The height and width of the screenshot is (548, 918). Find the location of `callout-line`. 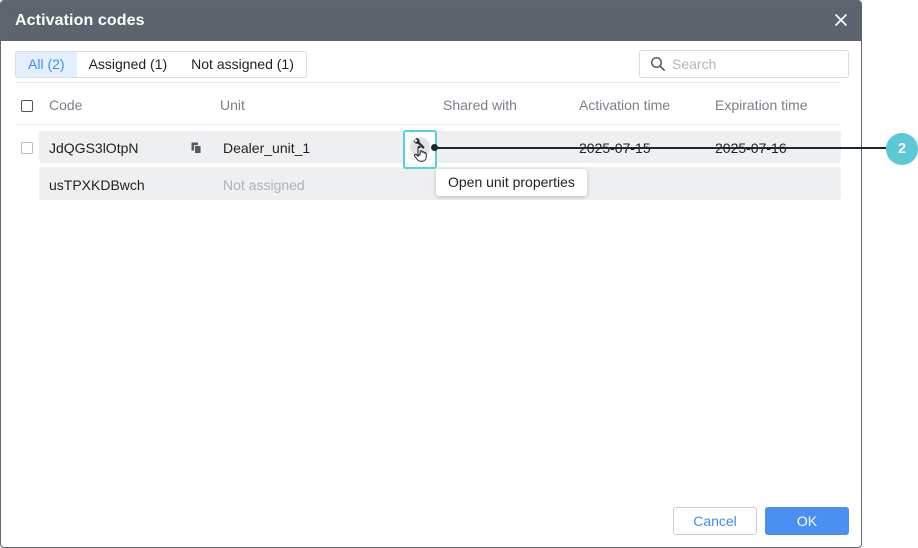

callout-line is located at coordinates (661, 148).